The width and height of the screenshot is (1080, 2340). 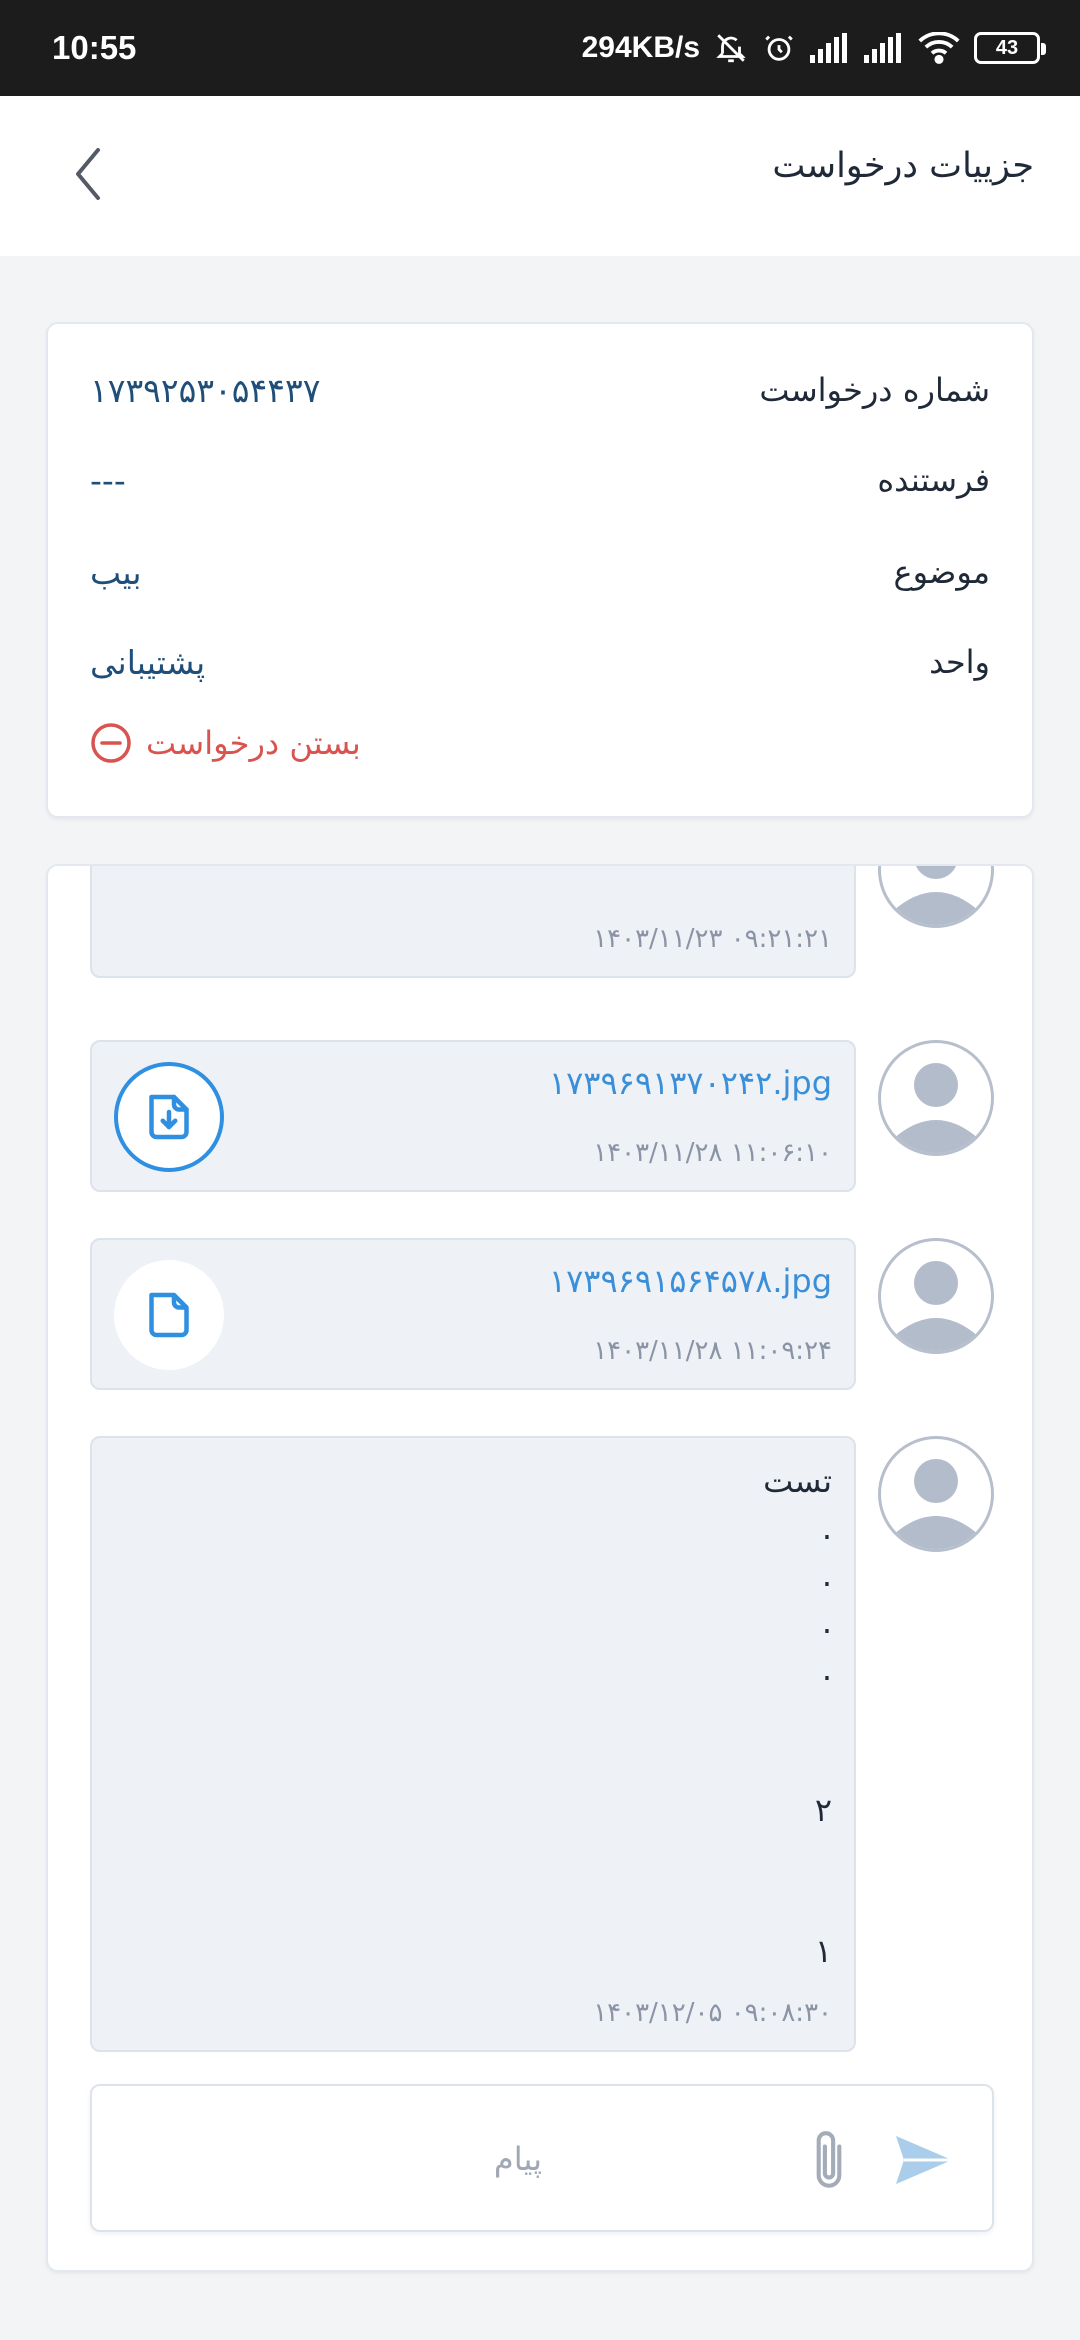 I want to click on message-bubble: ۱۴۰۳/۱۱/۲۳ ۰۹:۲۱:۲۱, so click(x=473, y=922).